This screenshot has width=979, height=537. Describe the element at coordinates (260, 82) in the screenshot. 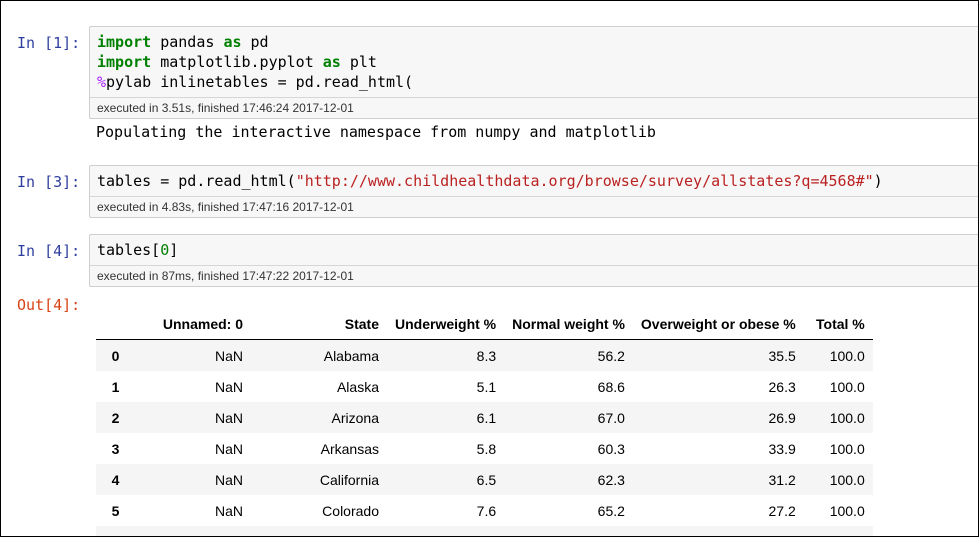

I see `code-token: pylab inlinetables = pd.read_html(` at that location.